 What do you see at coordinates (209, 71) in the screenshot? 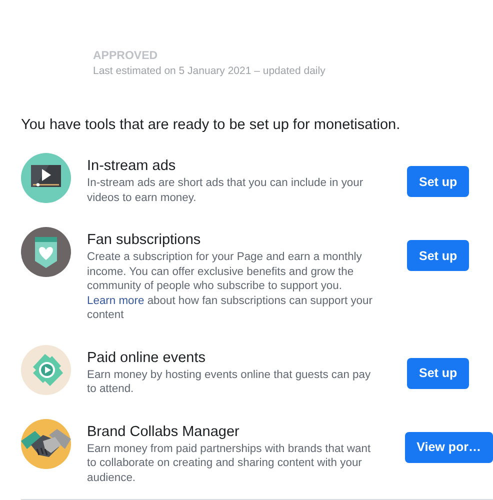
I see `status-note: Last estimated on 5 January 2021 – updated daily` at bounding box center [209, 71].